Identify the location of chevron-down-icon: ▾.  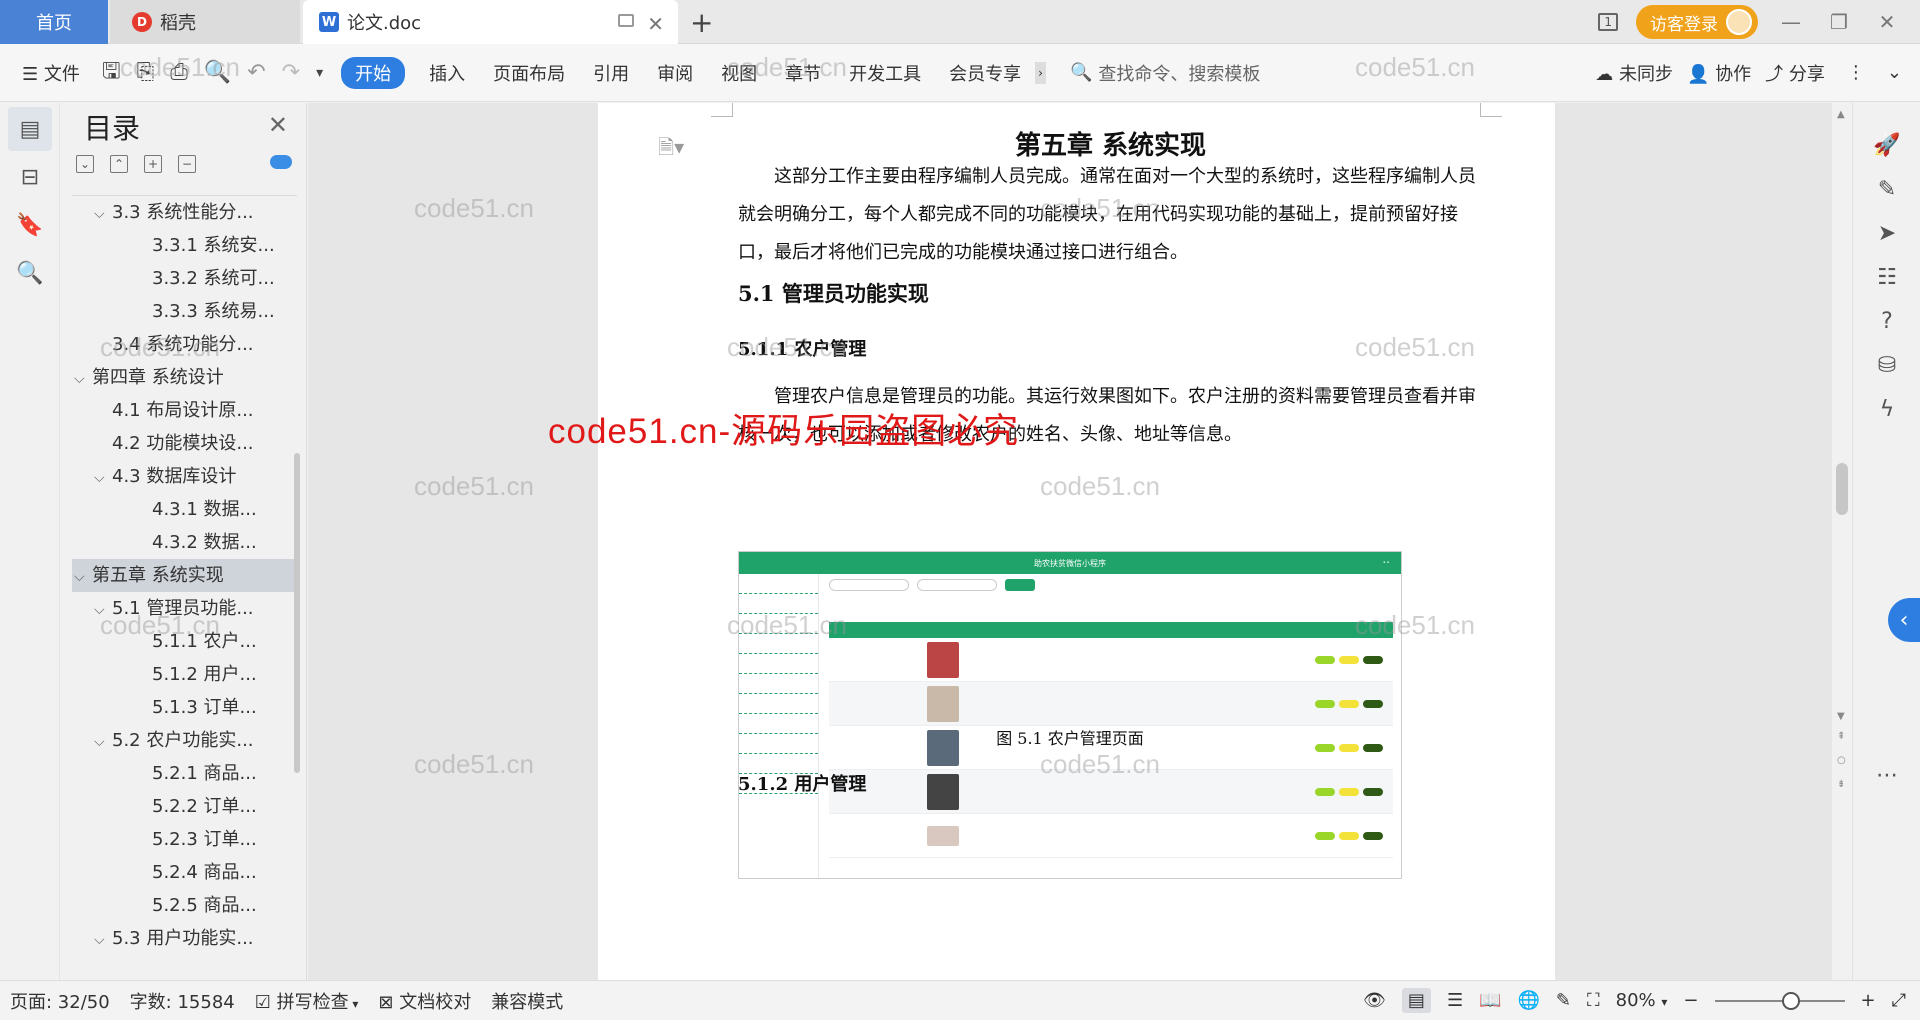
(319, 73).